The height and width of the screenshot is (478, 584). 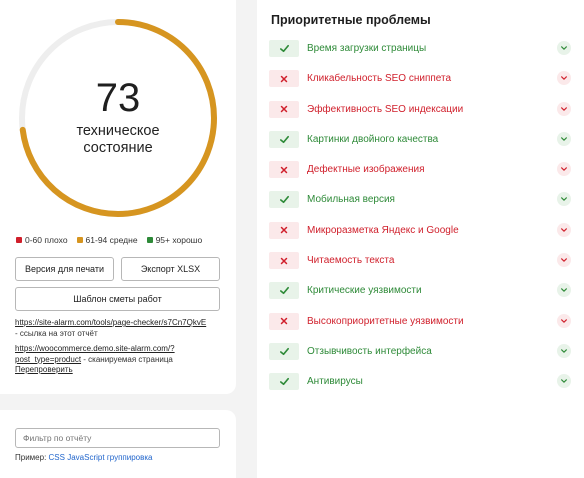 I want to click on problem-label: Дефектные изображения, so click(x=366, y=170).